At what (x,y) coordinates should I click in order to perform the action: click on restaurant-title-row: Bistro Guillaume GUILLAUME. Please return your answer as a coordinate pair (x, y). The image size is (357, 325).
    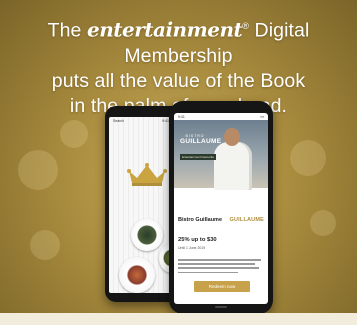
    Looking at the image, I should click on (221, 220).